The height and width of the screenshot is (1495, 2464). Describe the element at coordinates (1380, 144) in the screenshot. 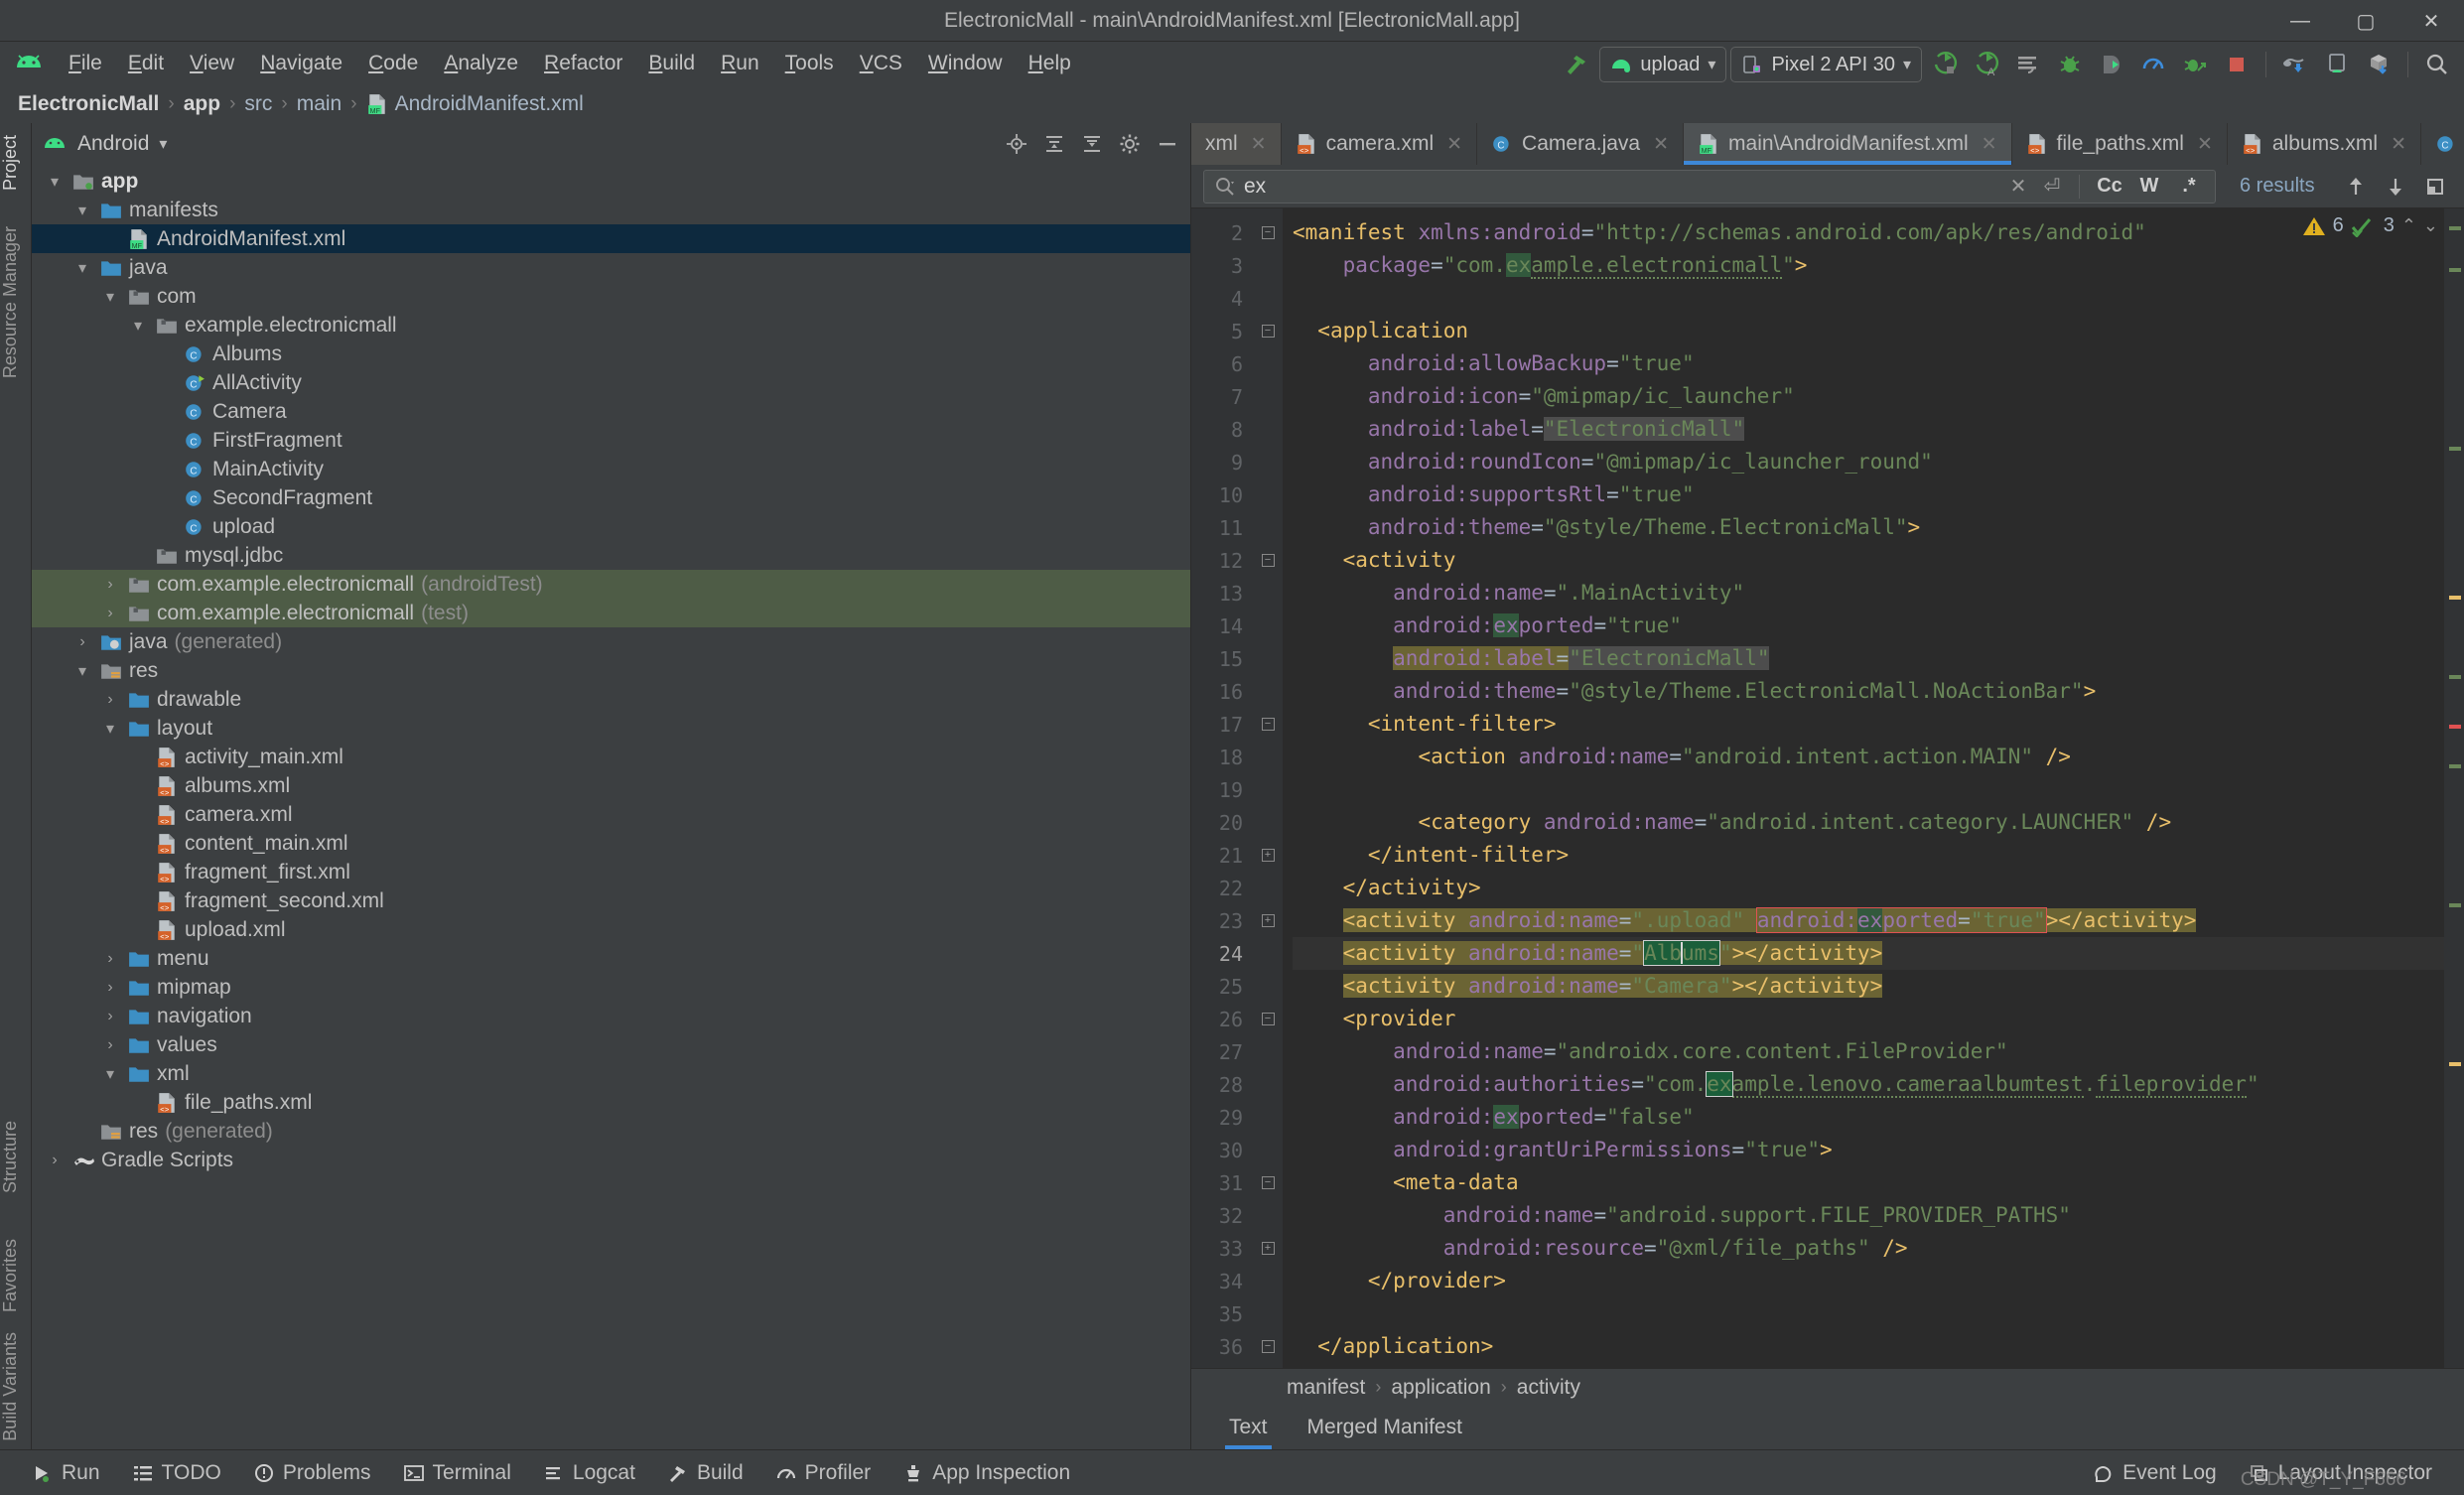

I see `editor-tab-camera-xml: <> camera.xml ✕` at that location.